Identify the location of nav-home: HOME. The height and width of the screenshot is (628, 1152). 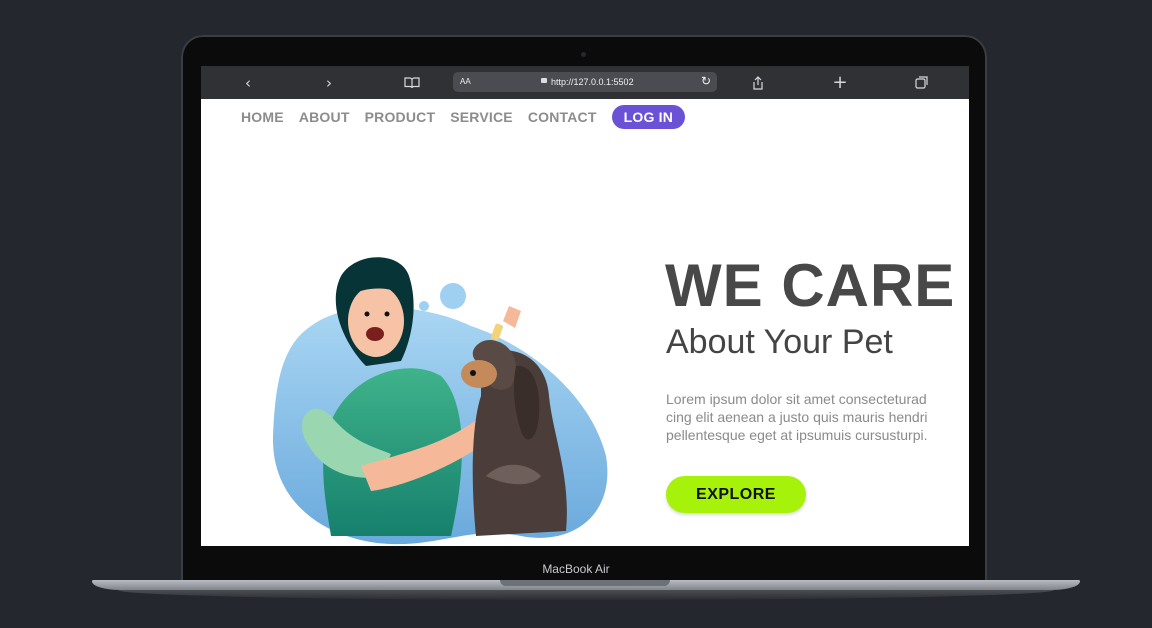
(262, 117).